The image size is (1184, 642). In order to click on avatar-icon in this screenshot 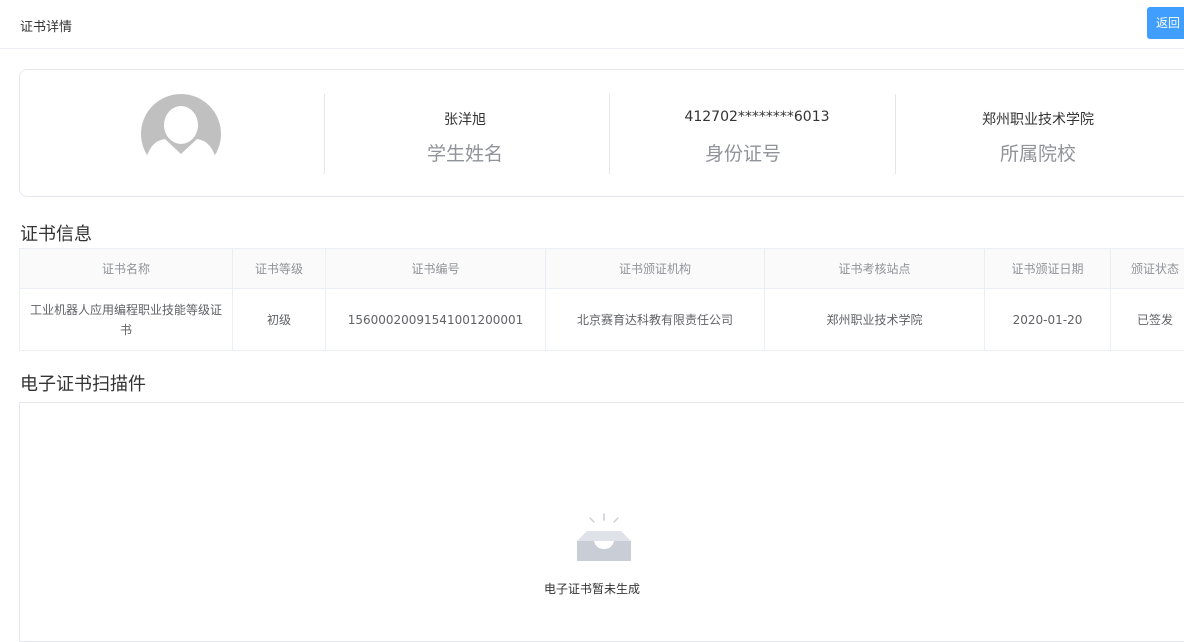, I will do `click(181, 129)`.